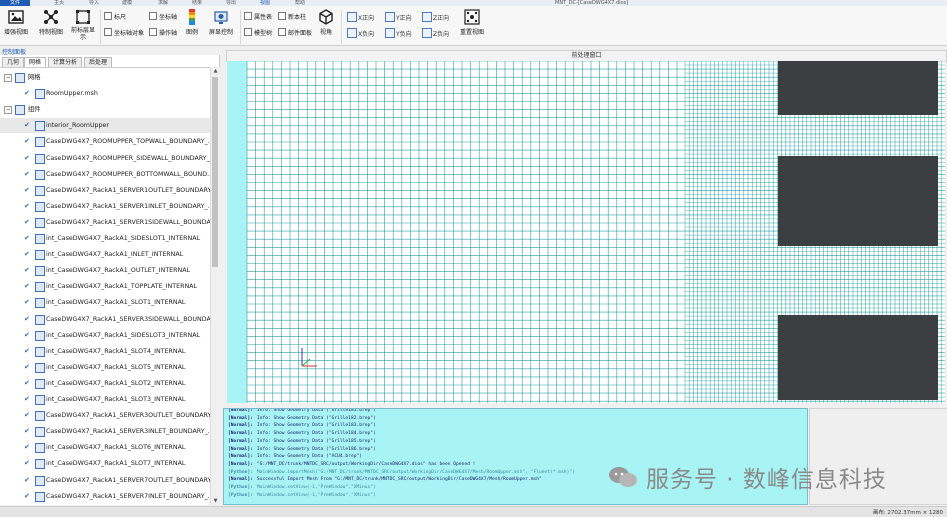 The height and width of the screenshot is (517, 947). I want to click on y-positive-view-button: Y正向, so click(398, 17).